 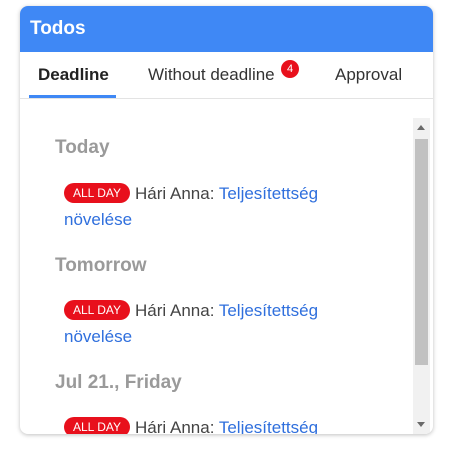 What do you see at coordinates (101, 265) in the screenshot?
I see `day-heading-tomorrow: Tomorrow` at bounding box center [101, 265].